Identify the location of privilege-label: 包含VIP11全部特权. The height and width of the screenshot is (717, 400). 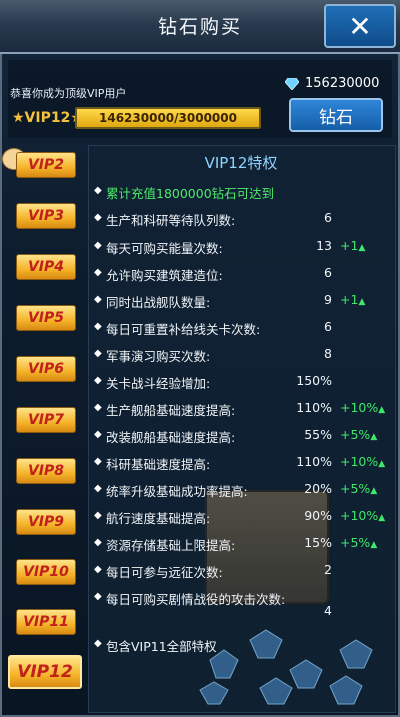
(161, 646).